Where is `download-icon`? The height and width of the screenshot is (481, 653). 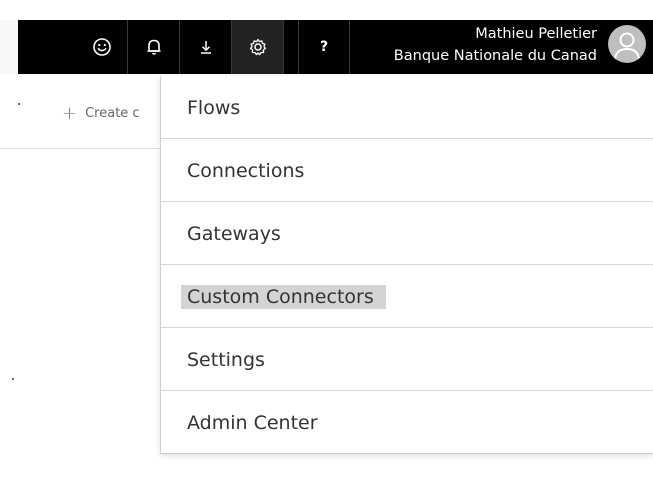 download-icon is located at coordinates (206, 47).